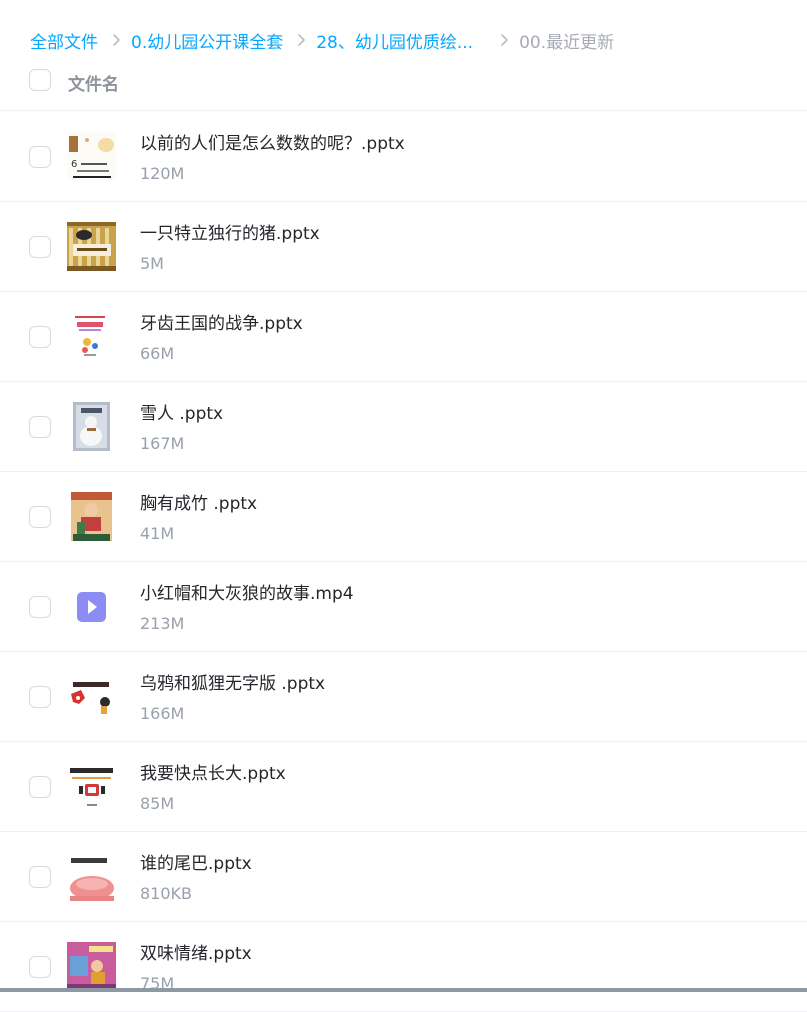  What do you see at coordinates (403, 337) in the screenshot?
I see `file-row: 牙齿王国的战争.pptx 66M` at bounding box center [403, 337].